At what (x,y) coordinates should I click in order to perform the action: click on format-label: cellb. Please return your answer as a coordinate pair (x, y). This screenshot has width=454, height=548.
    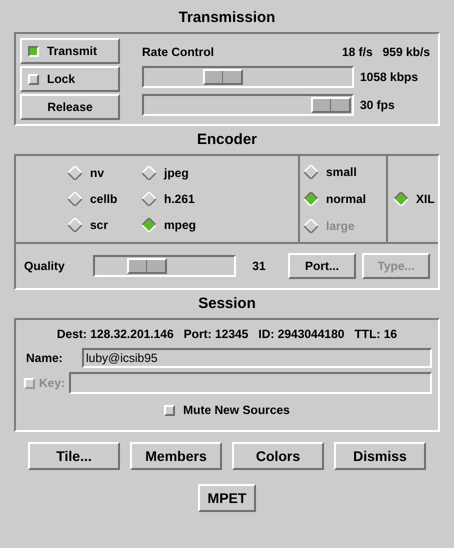
    Looking at the image, I should click on (104, 199).